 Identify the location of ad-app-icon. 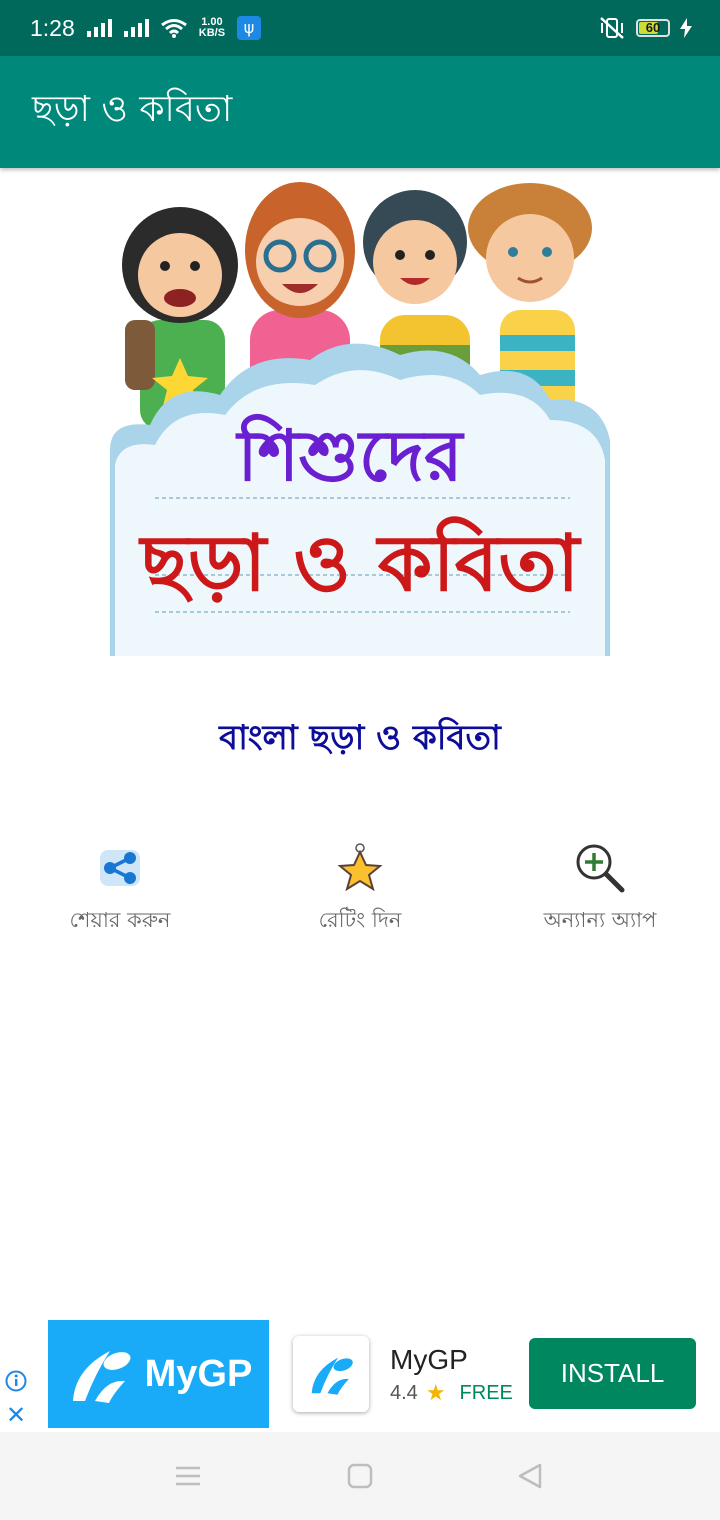
(331, 1374).